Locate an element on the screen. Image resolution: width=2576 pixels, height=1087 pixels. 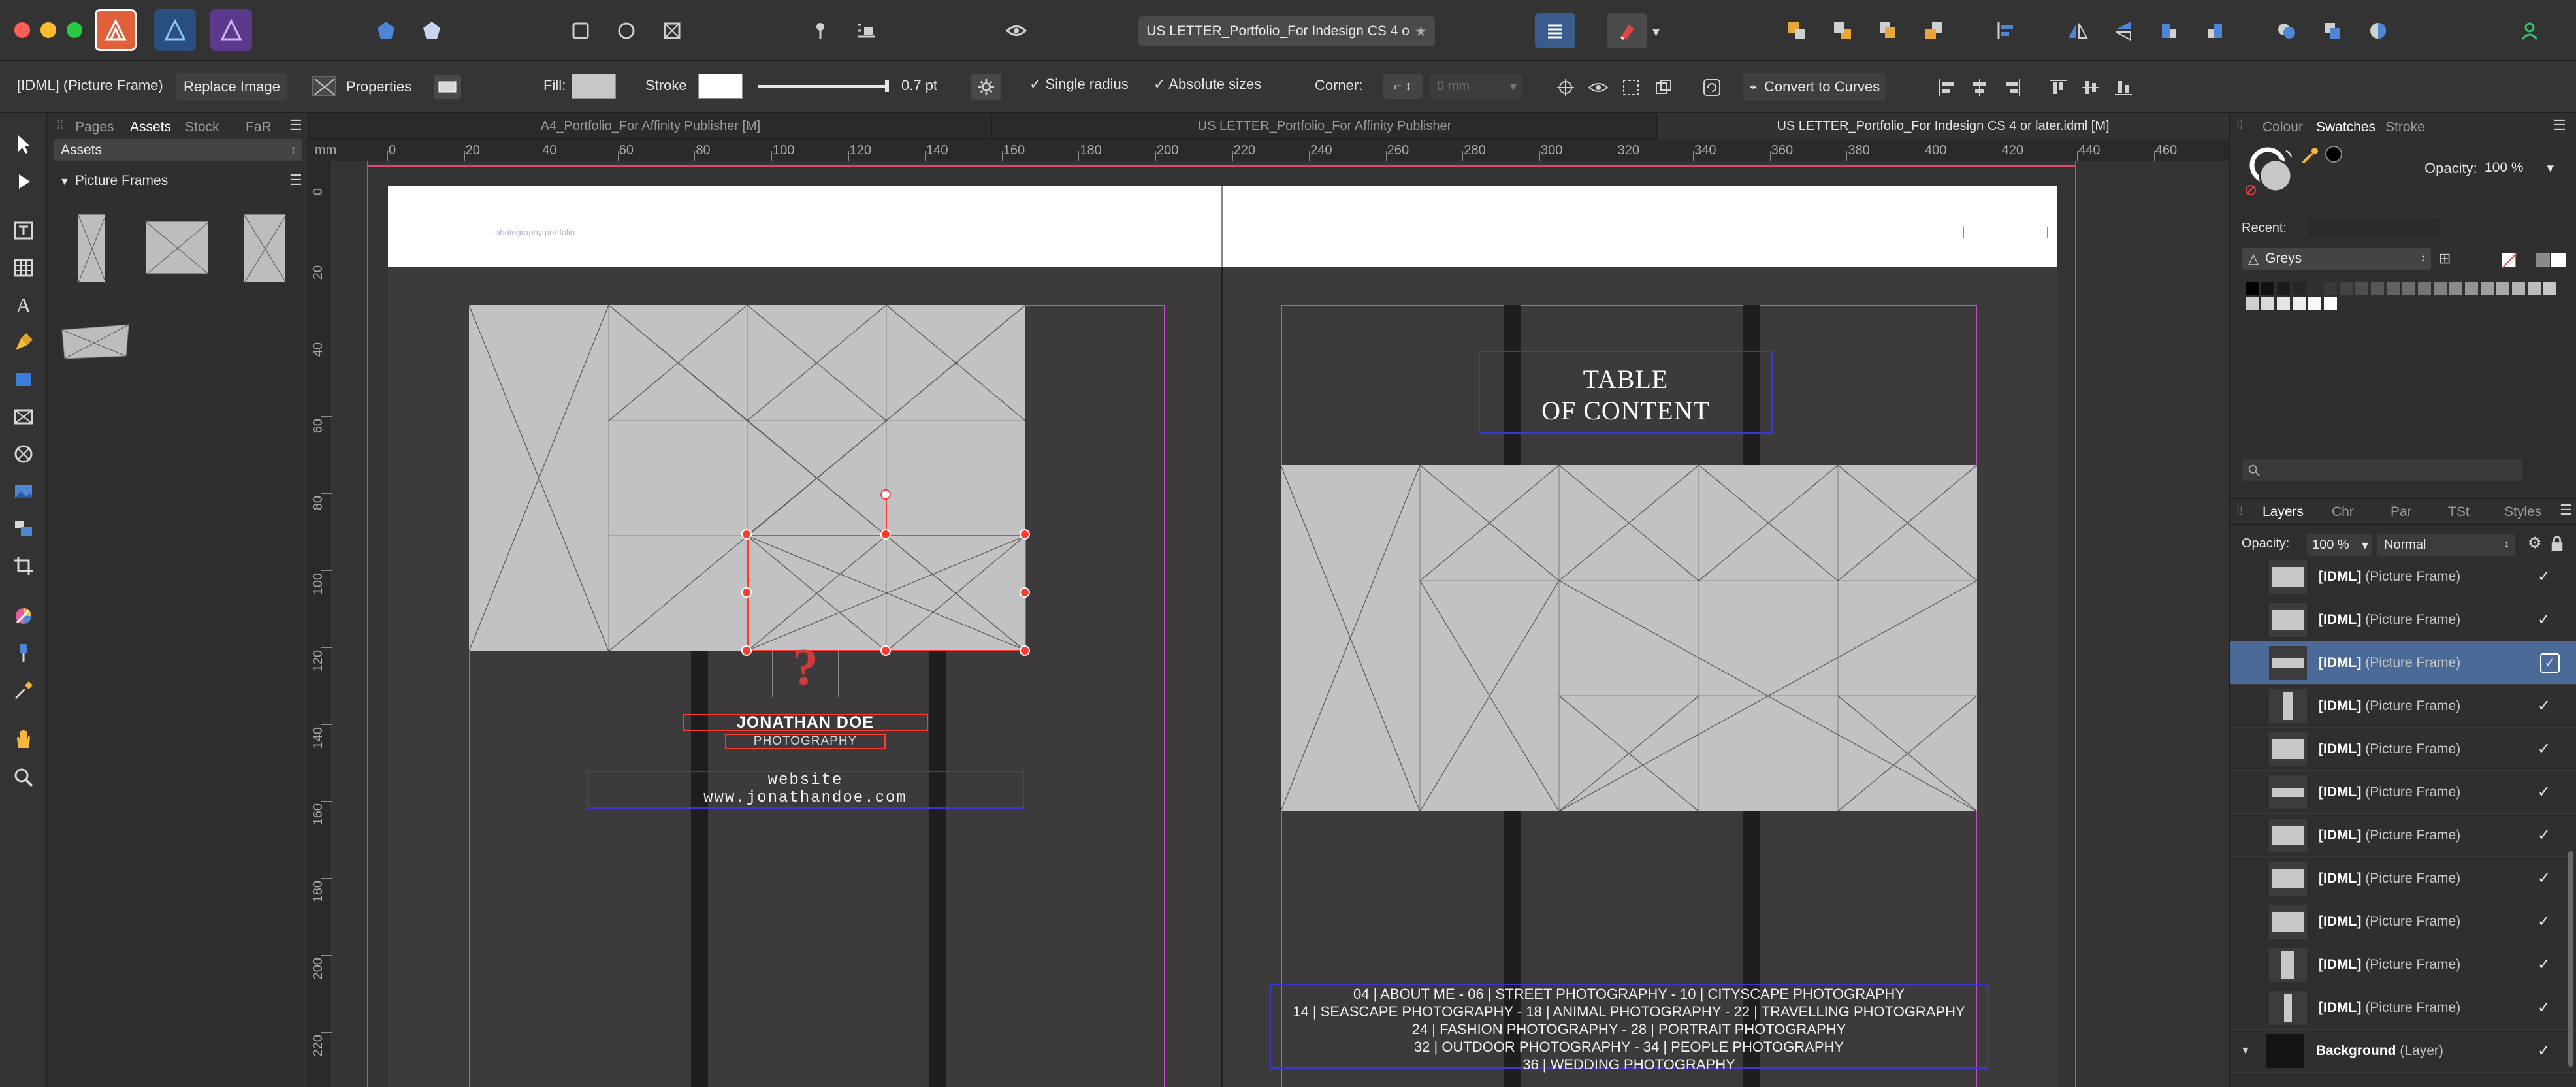
category-menu-icon: ☰ is located at coordinates (295, 180).